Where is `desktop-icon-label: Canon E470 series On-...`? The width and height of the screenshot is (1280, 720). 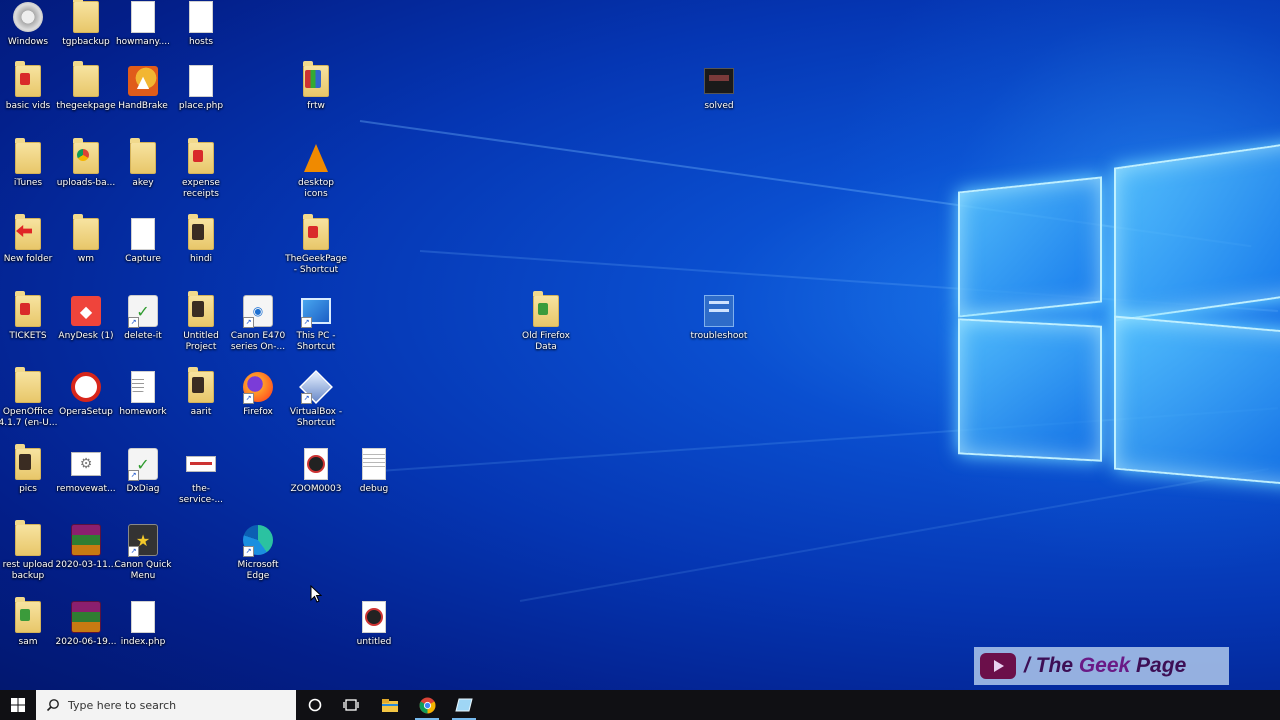 desktop-icon-label: Canon E470 series On-... is located at coordinates (258, 341).